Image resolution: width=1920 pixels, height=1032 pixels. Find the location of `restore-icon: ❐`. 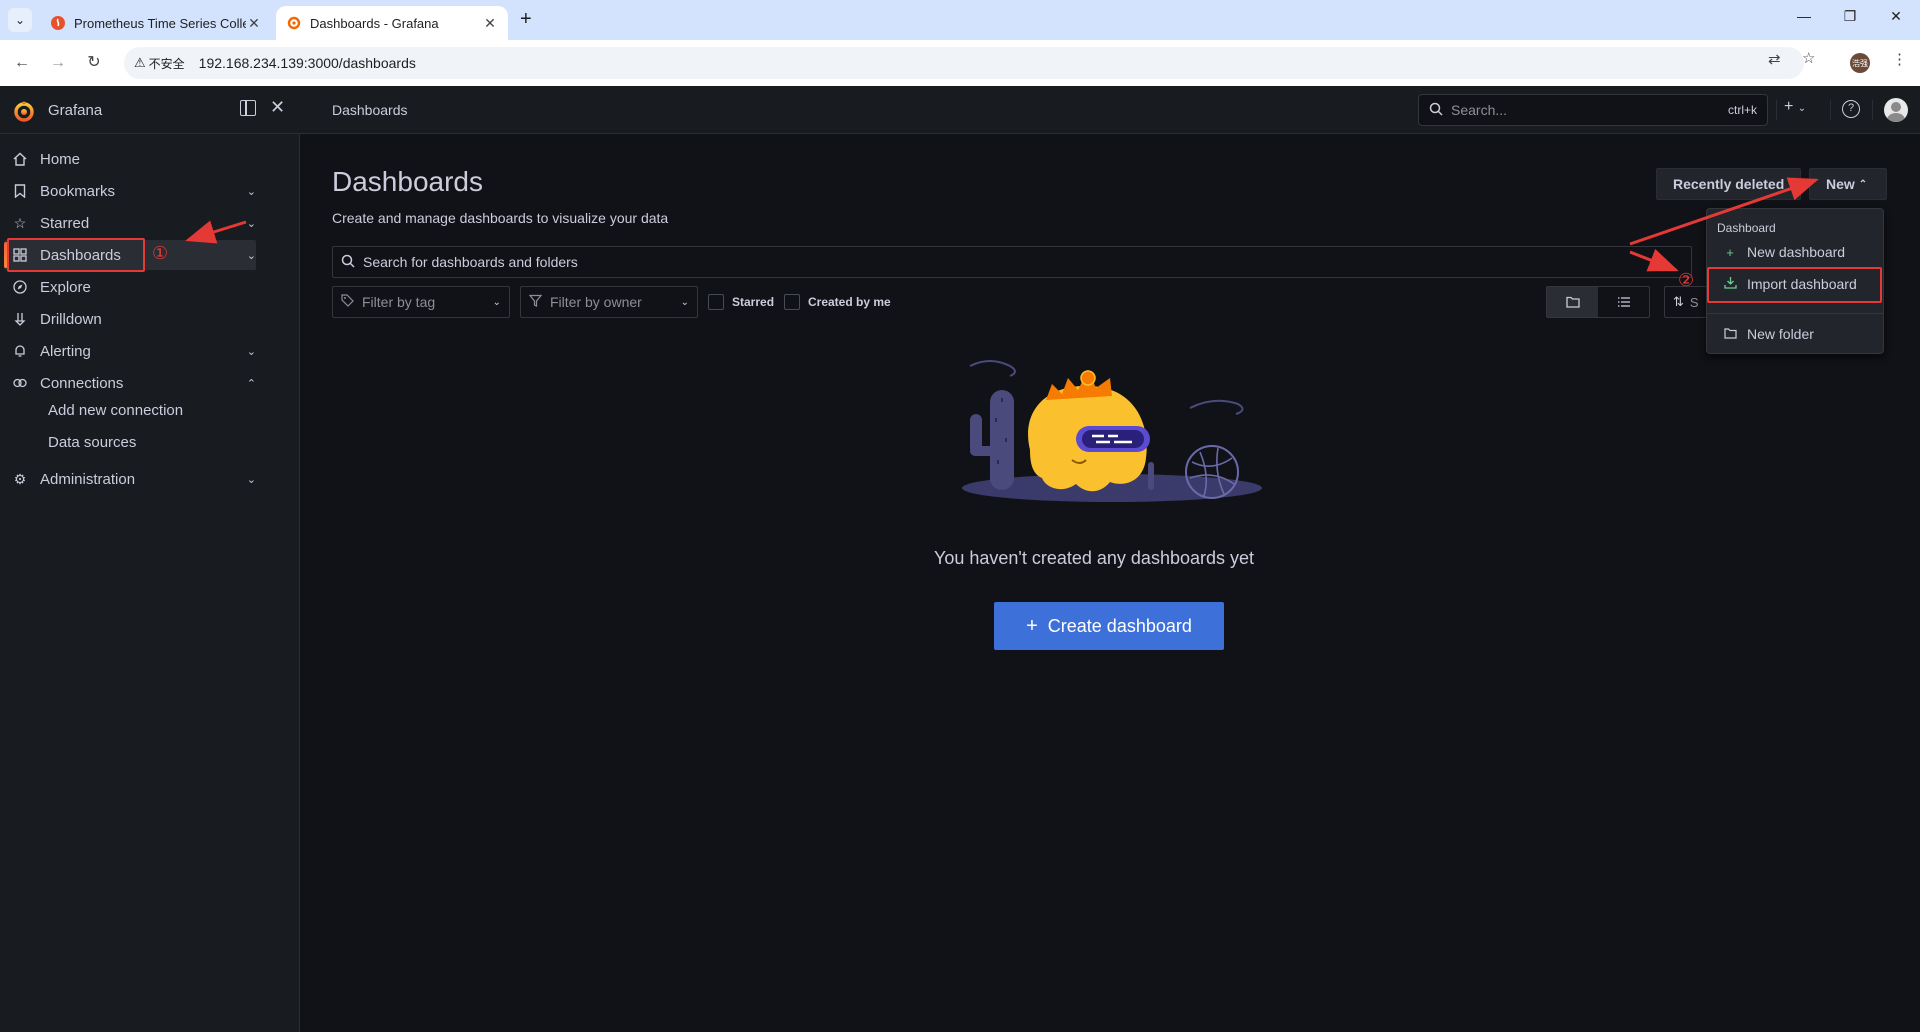

restore-icon: ❐ is located at coordinates (1850, 16).